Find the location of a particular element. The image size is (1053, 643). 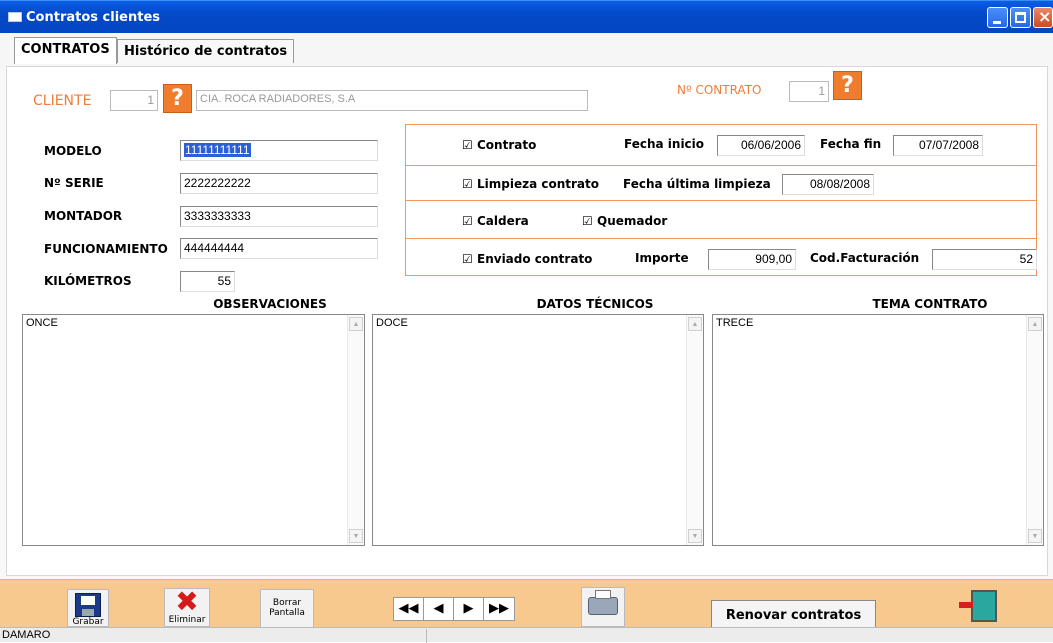

exit-door-icon is located at coordinates (978, 606).